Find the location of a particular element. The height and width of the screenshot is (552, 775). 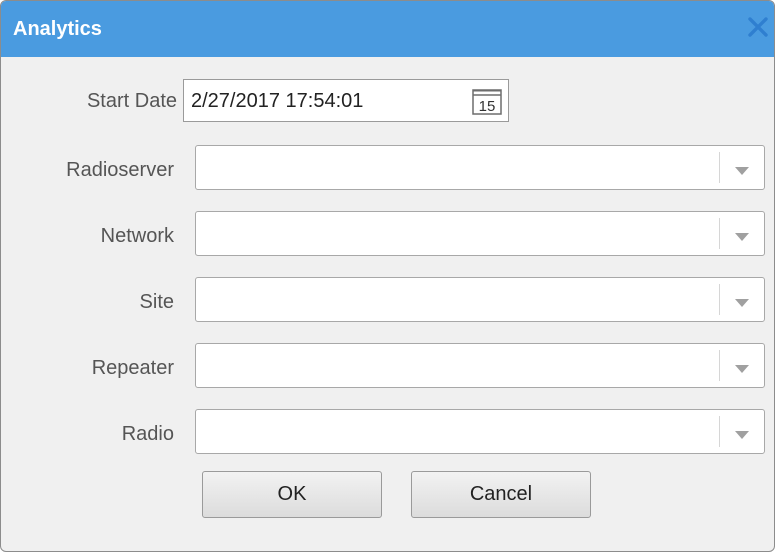

start-date-value: 2/27/2017 17:54:01 is located at coordinates (277, 101).